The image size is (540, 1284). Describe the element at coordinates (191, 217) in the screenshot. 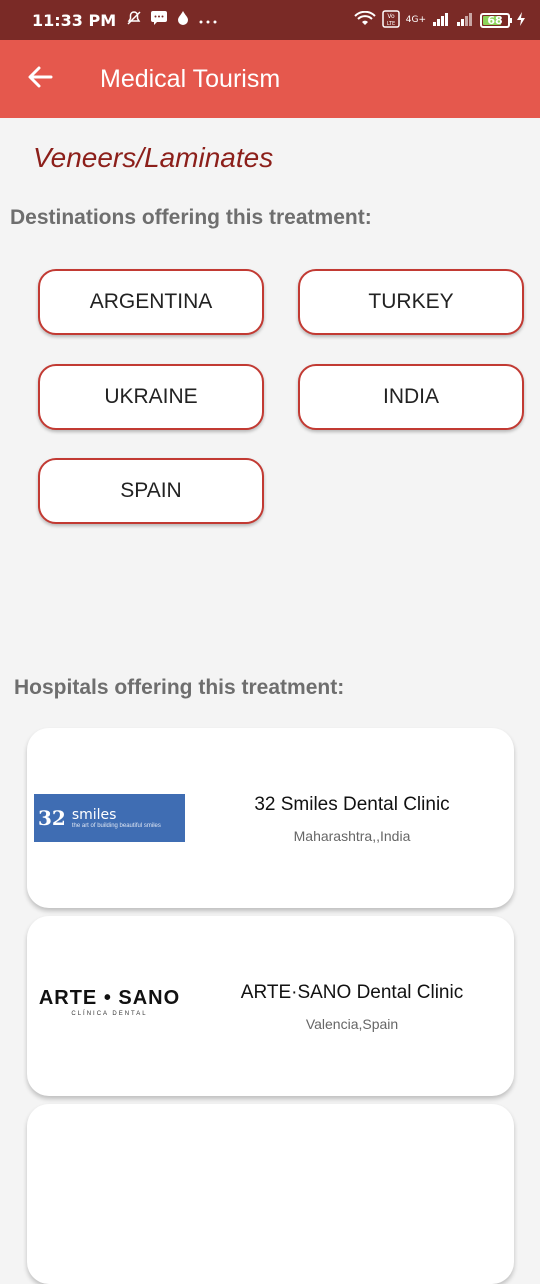

I see `destinations-heading: Destinations offering this treatment:` at that location.